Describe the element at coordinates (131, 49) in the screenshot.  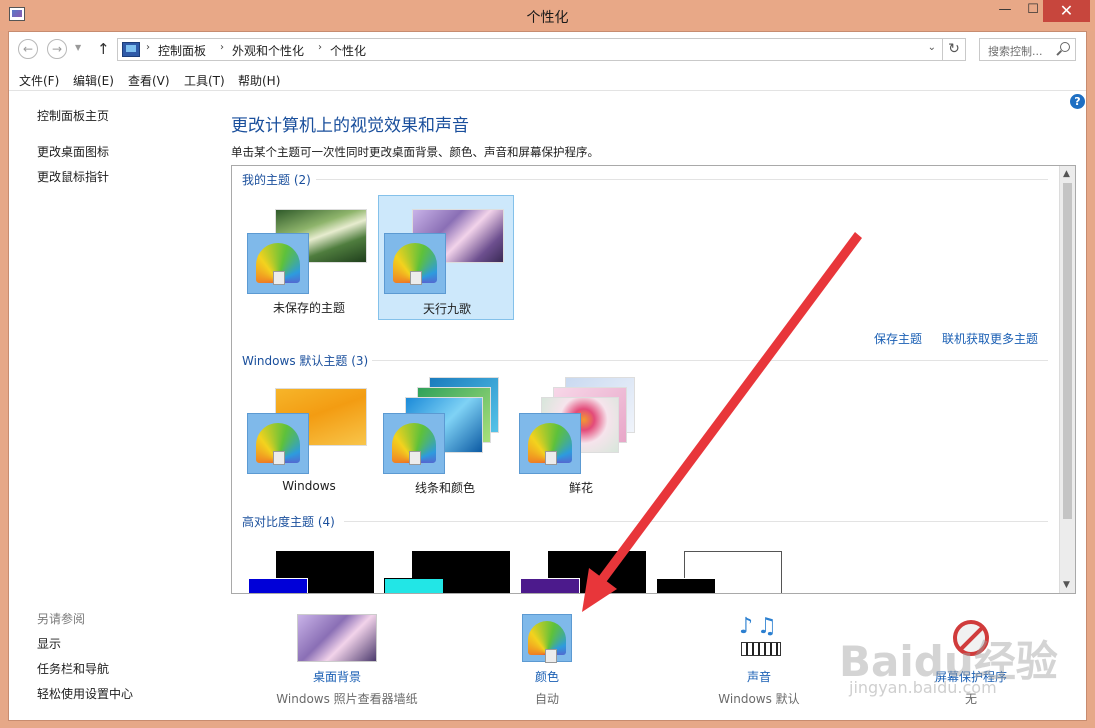
I see `control-panel-icon` at that location.